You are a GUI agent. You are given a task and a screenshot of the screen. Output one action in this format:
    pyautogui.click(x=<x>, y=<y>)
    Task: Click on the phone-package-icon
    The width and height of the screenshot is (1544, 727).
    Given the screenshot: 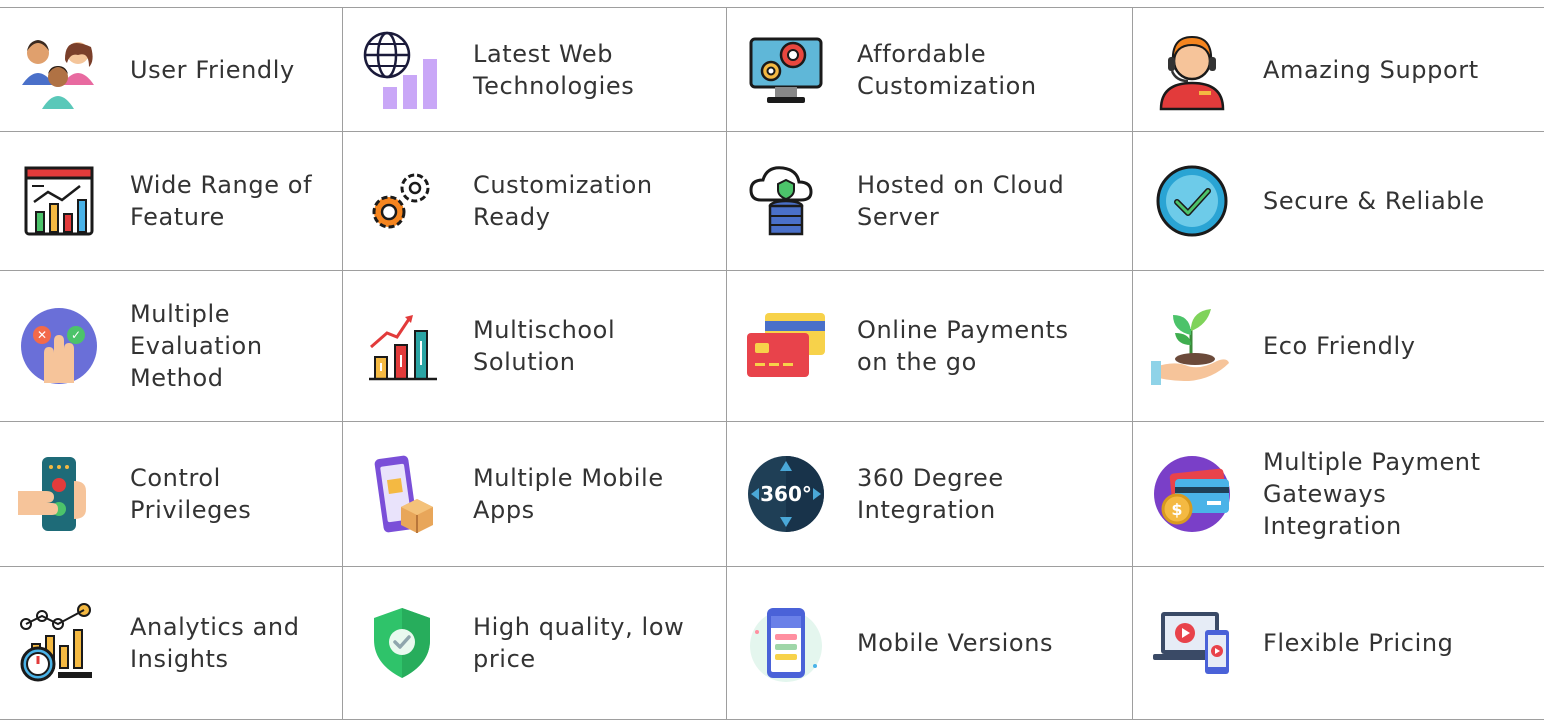 What is the action you would take?
    pyautogui.click(x=402, y=494)
    